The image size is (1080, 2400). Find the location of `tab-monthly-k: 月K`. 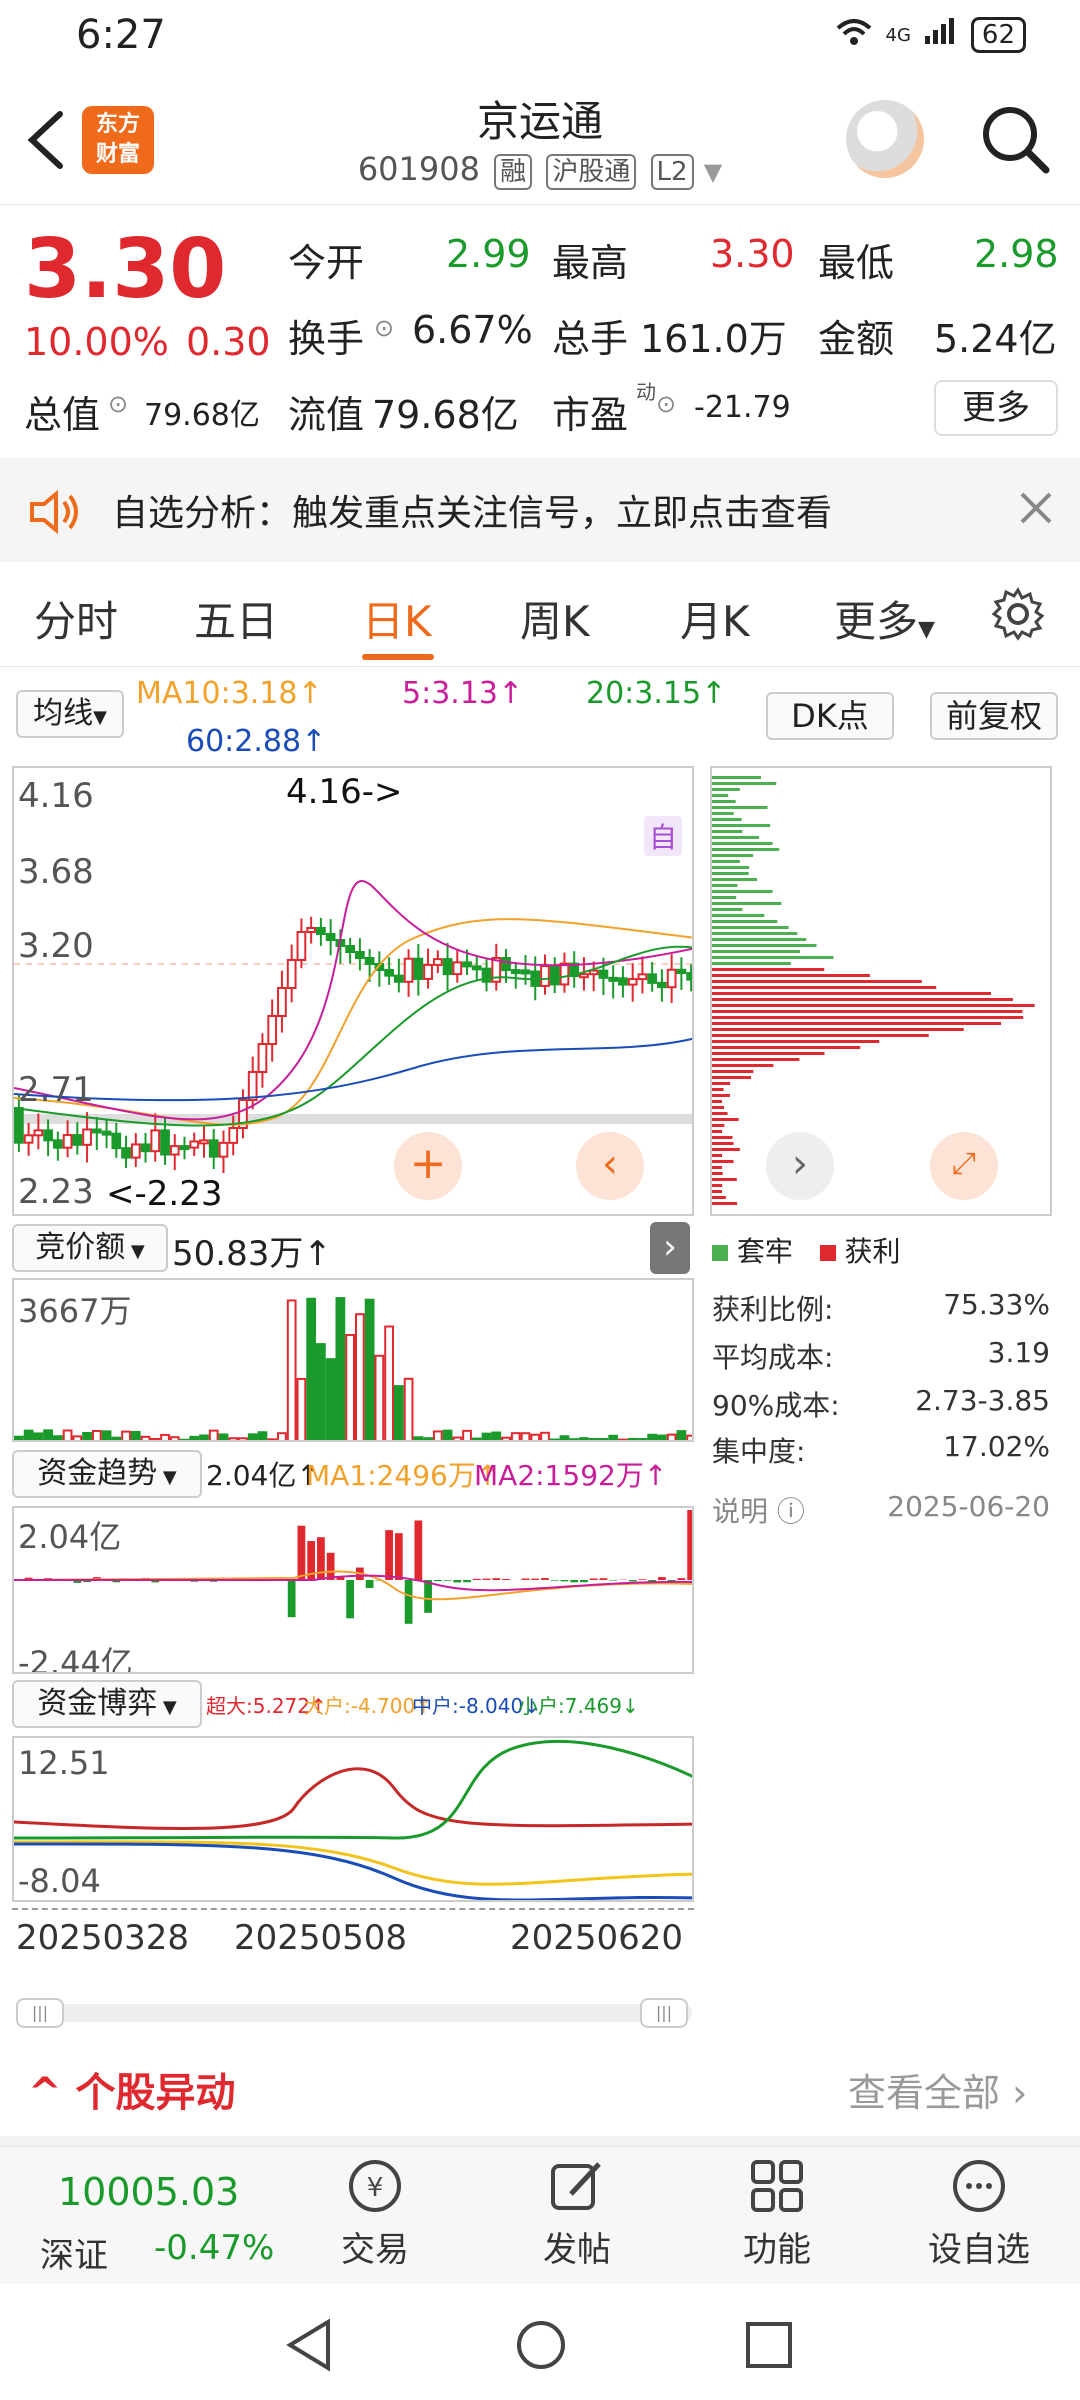

tab-monthly-k: 月K is located at coordinates (715, 618).